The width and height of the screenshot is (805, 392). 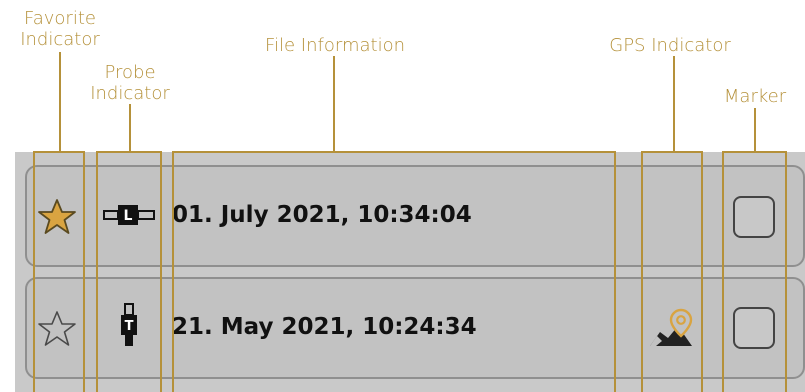 I want to click on file-info-column-left, so click(x=173, y=271).